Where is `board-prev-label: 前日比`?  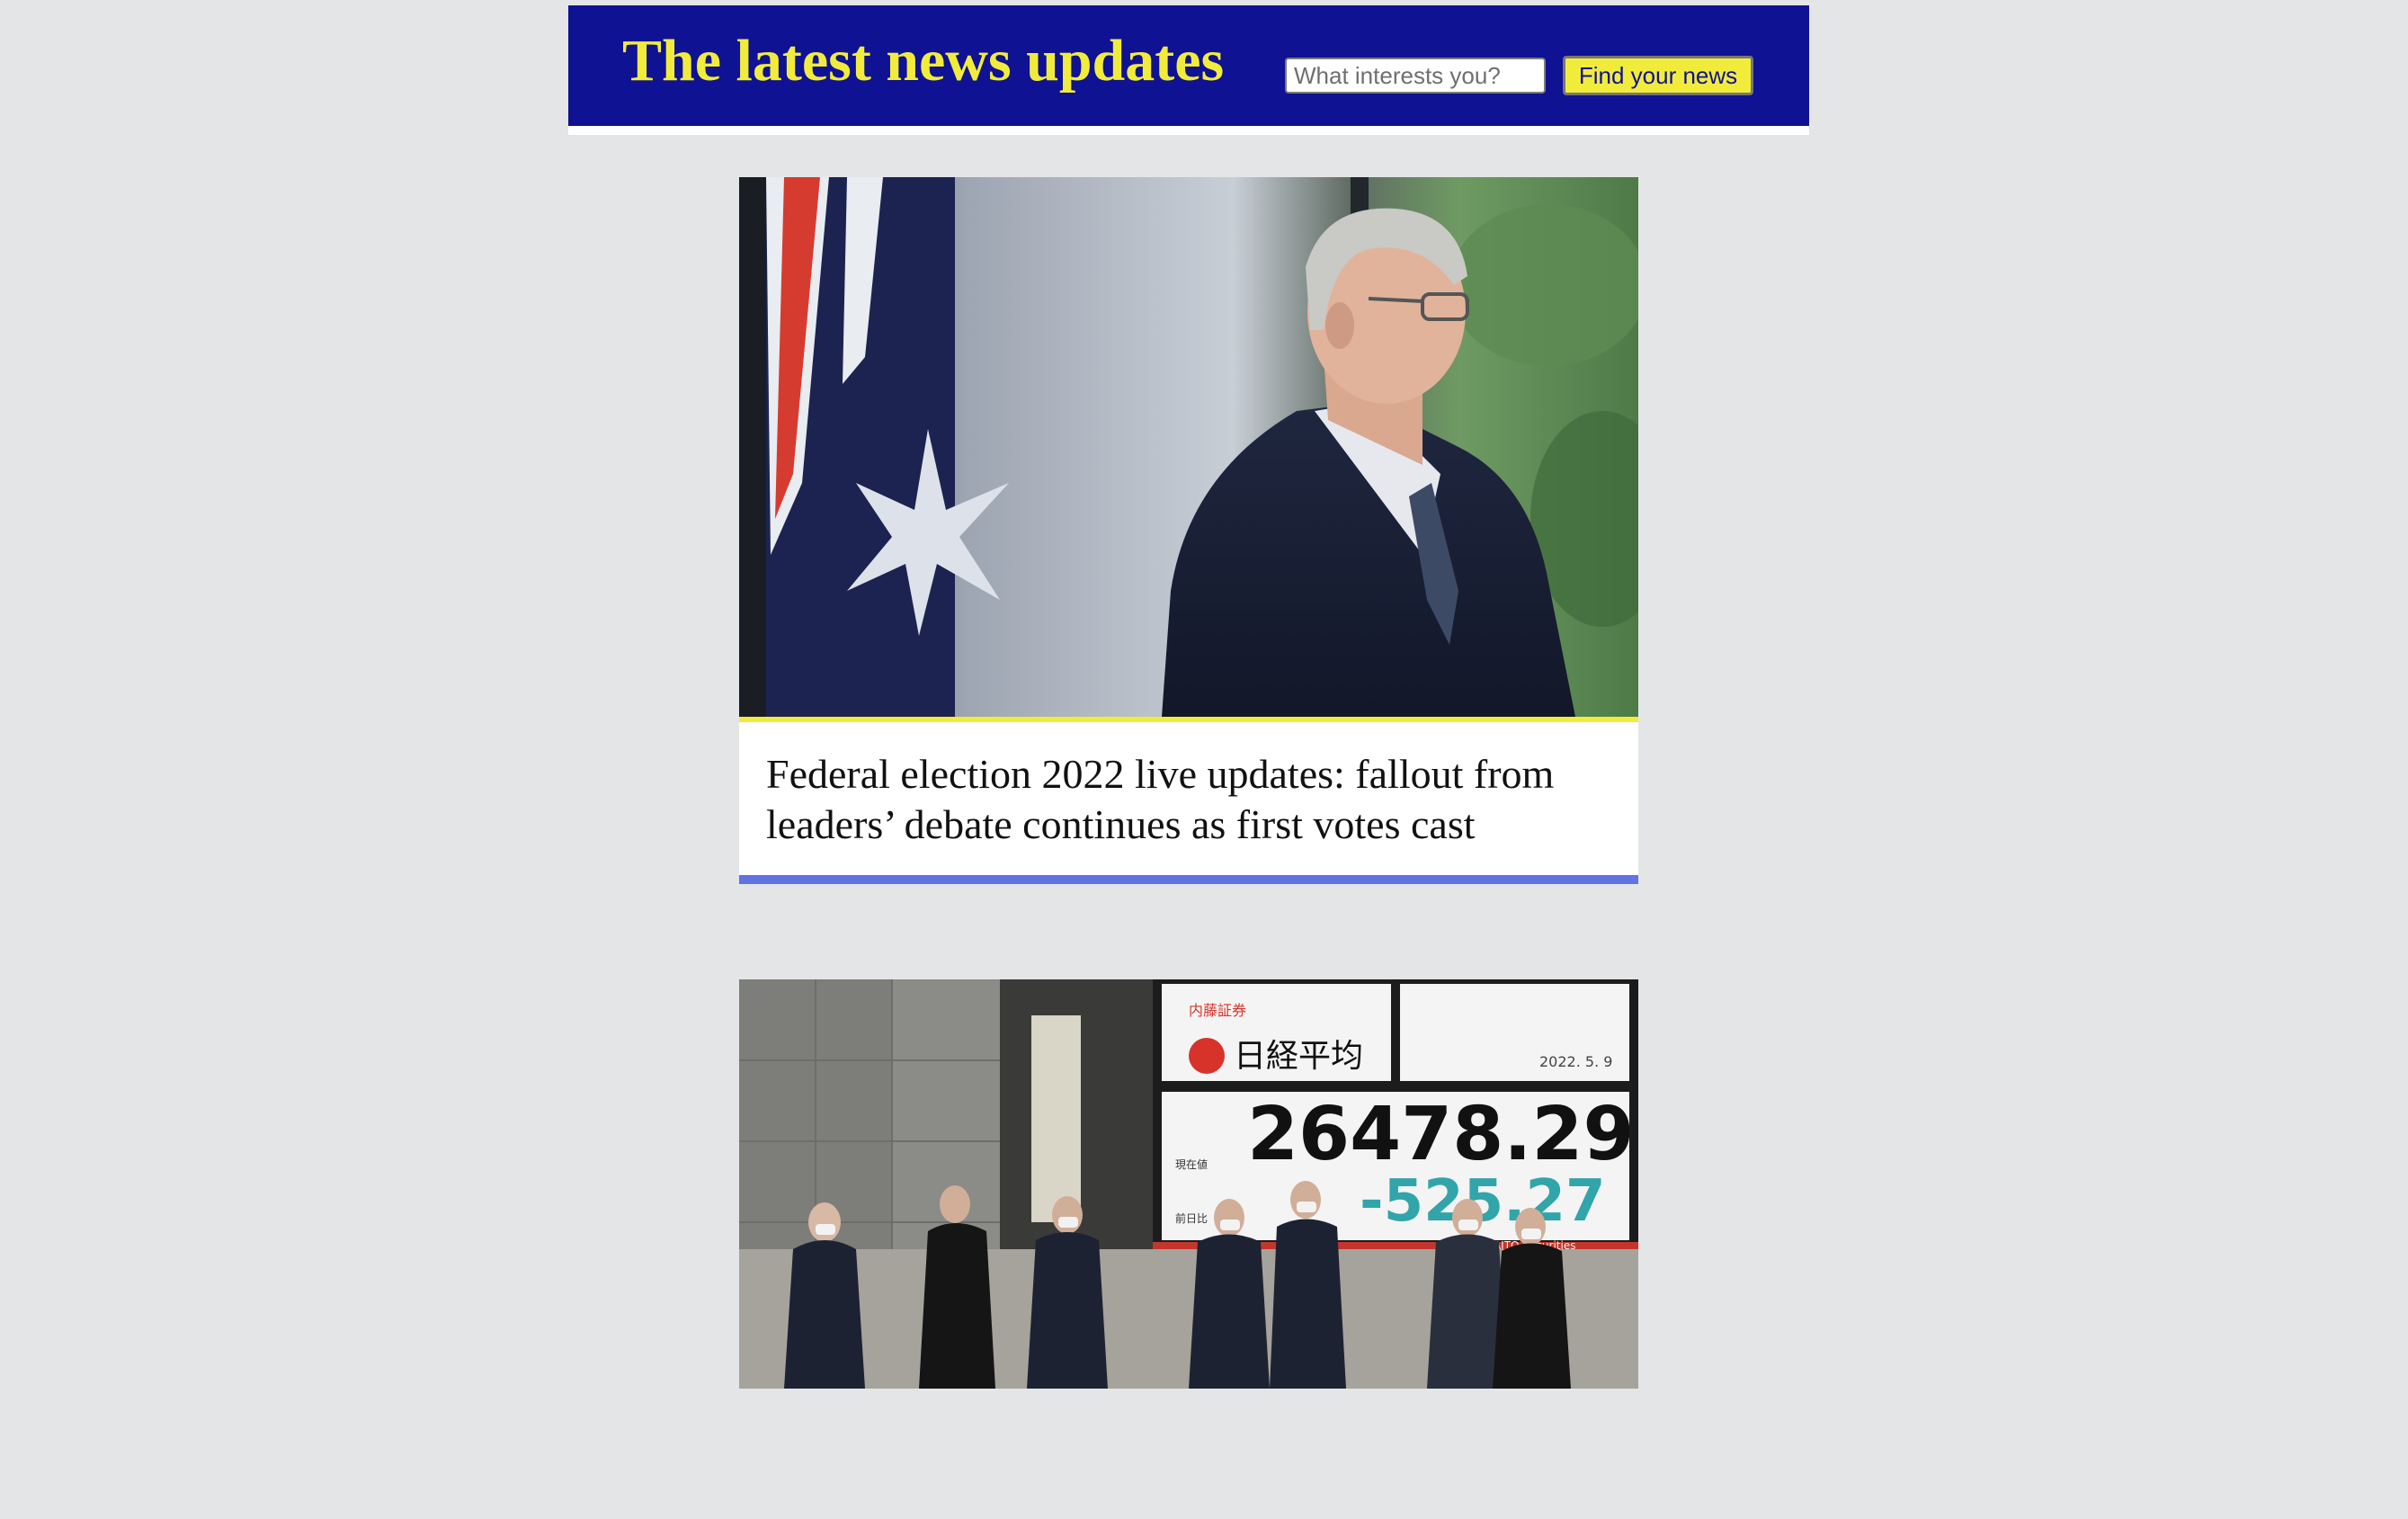
board-prev-label: 前日比 is located at coordinates (1191, 1218).